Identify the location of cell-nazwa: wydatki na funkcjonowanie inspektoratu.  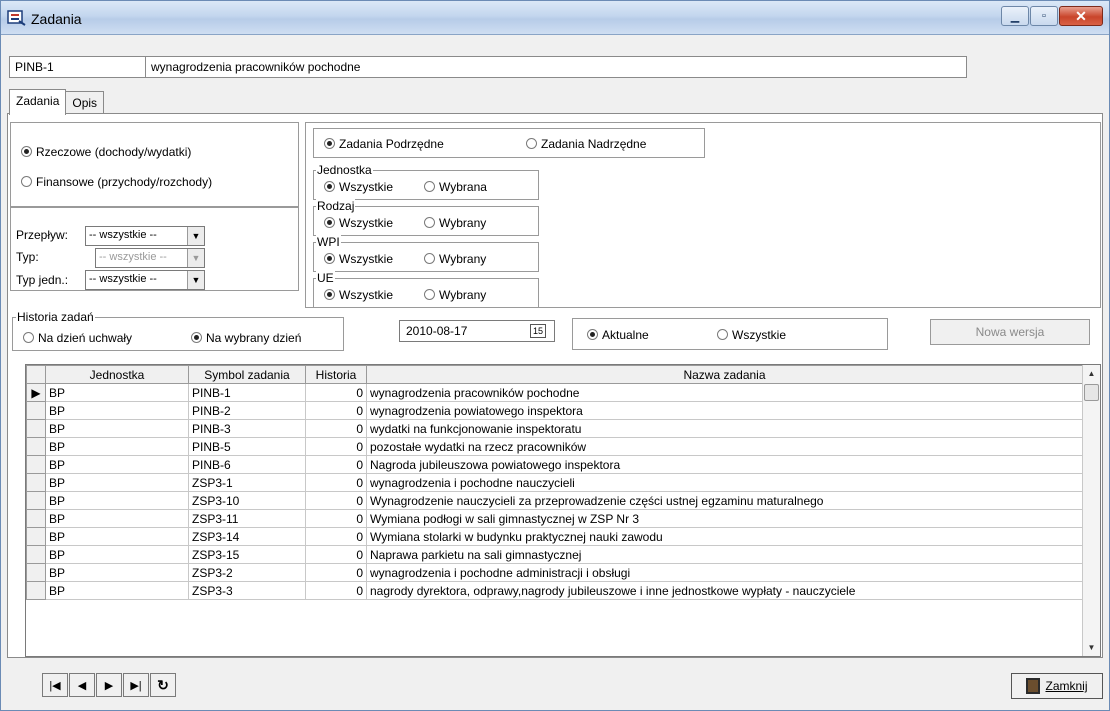
(724, 428).